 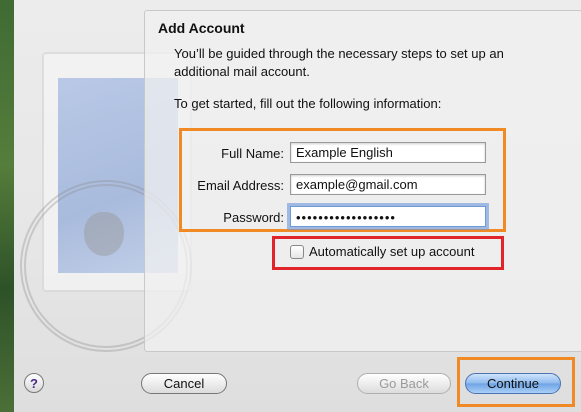 What do you see at coordinates (7, 206) in the screenshot?
I see `desktop-background` at bounding box center [7, 206].